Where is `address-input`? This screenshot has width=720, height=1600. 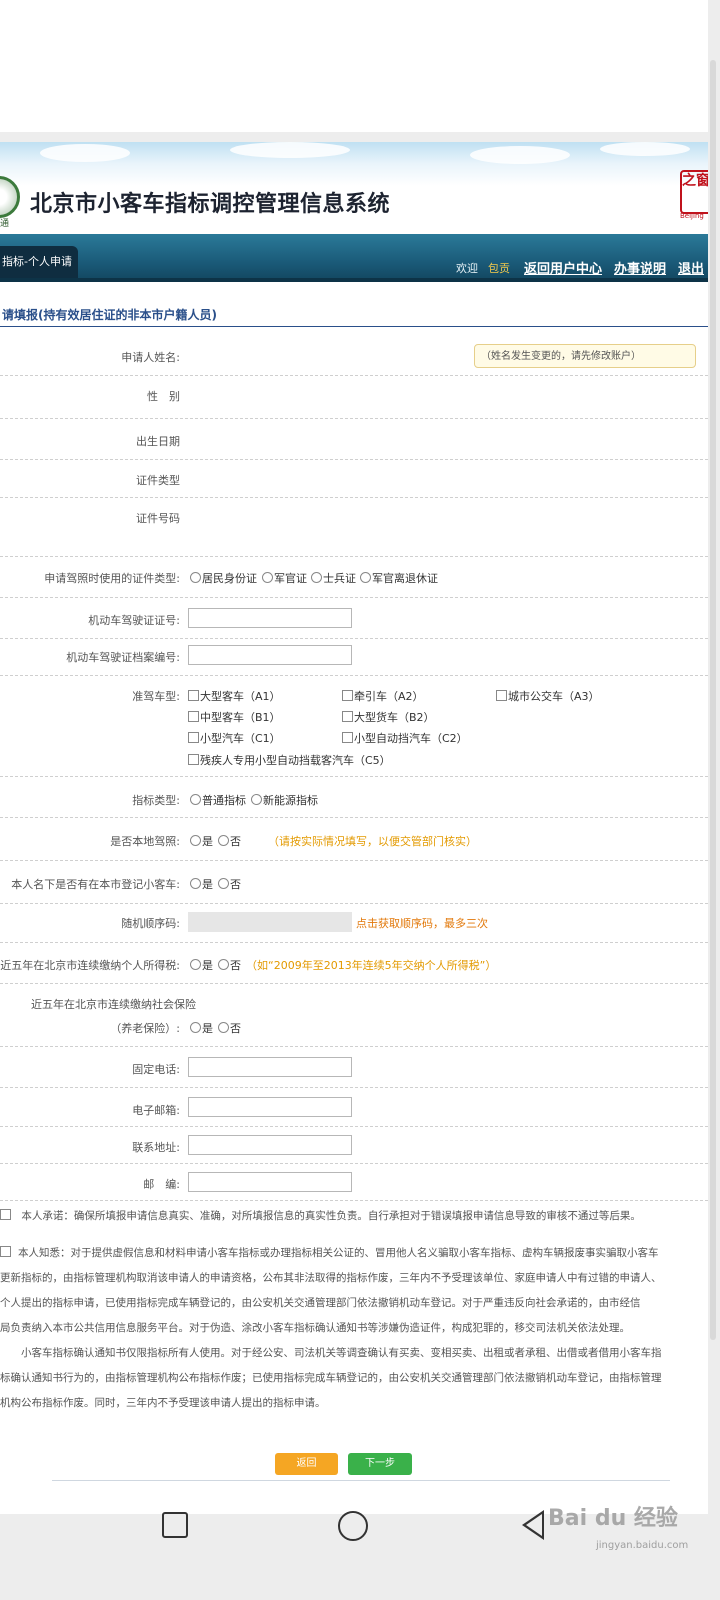
address-input is located at coordinates (270, 1145).